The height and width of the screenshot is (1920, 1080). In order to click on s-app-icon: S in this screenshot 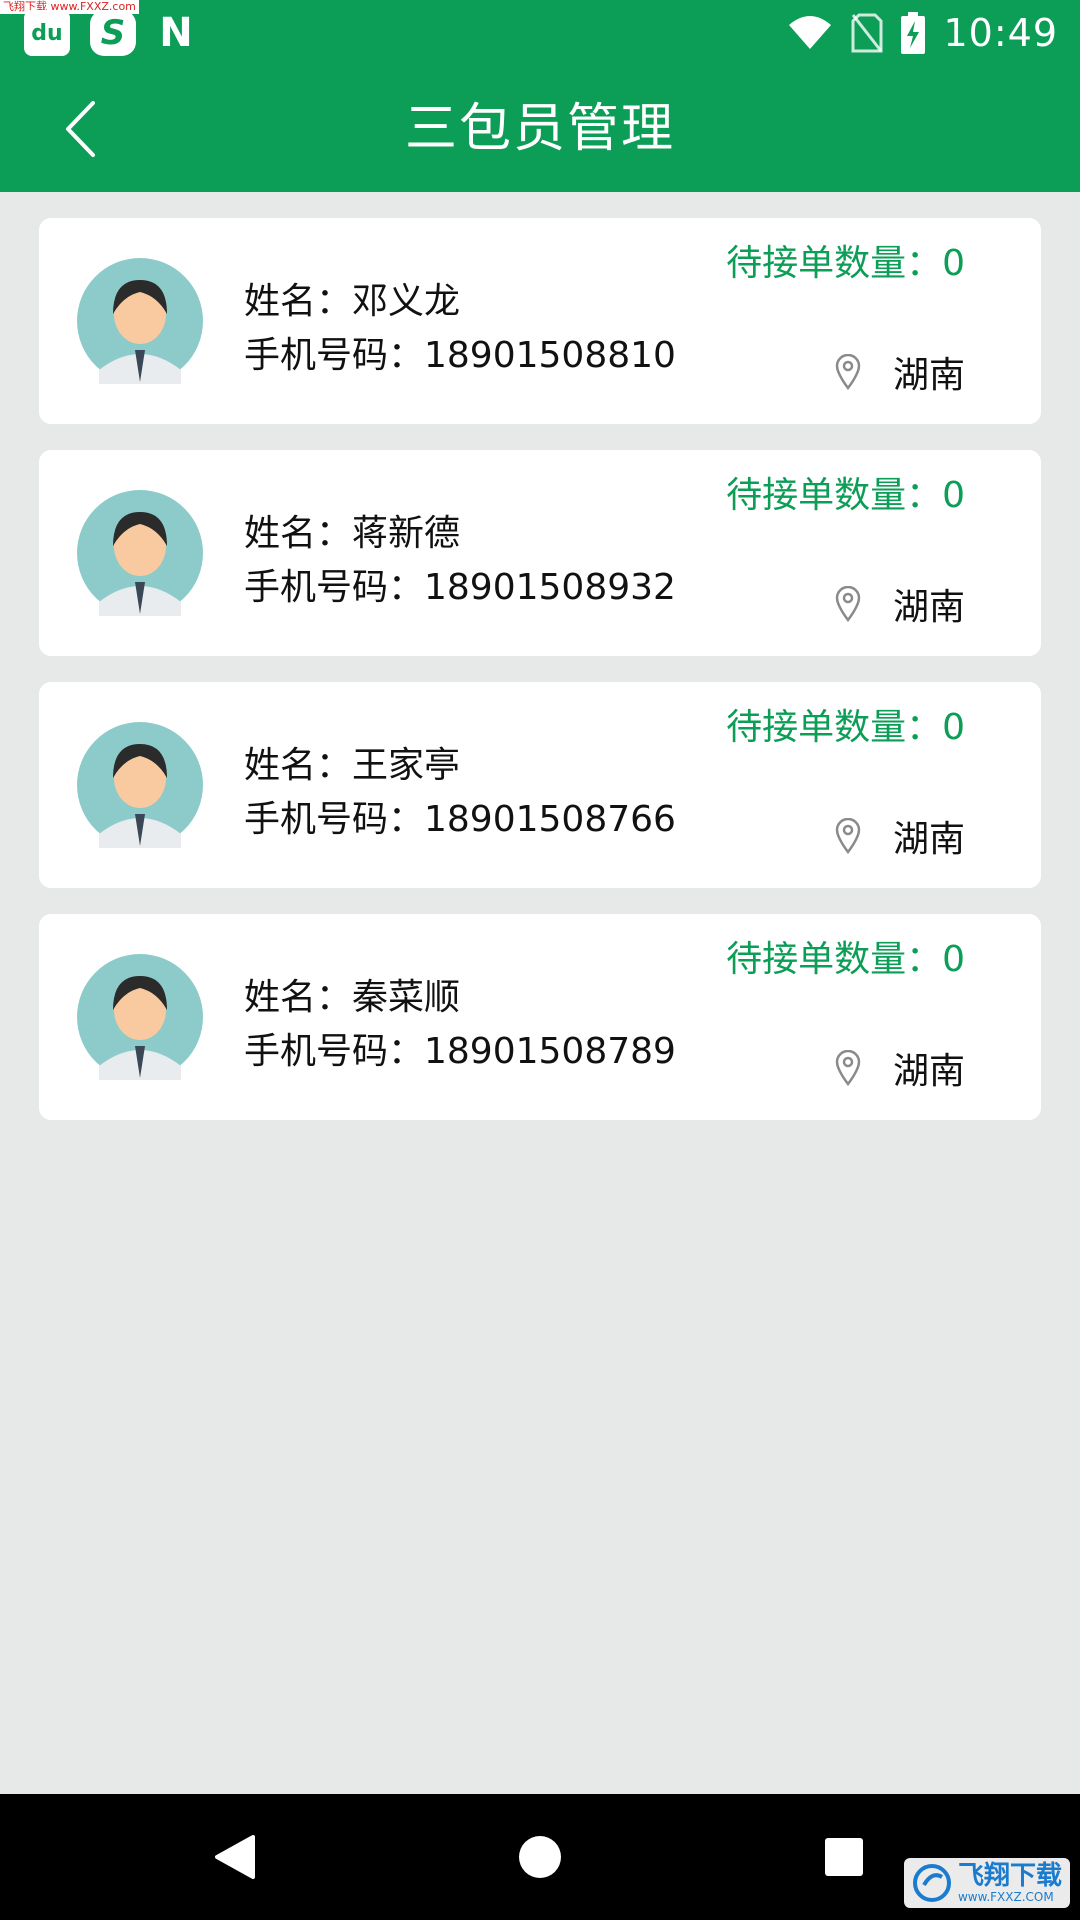, I will do `click(113, 33)`.